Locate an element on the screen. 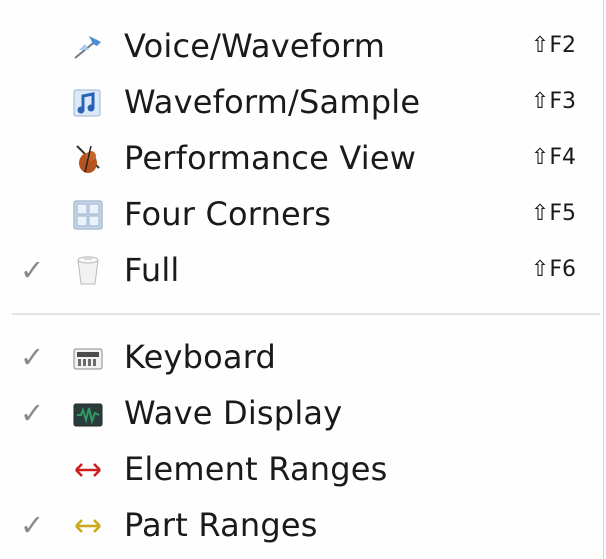 This screenshot has width=606, height=559. menu-item-voice-waveform: Voice/Waveform ⇧F2 is located at coordinates (300, 46).